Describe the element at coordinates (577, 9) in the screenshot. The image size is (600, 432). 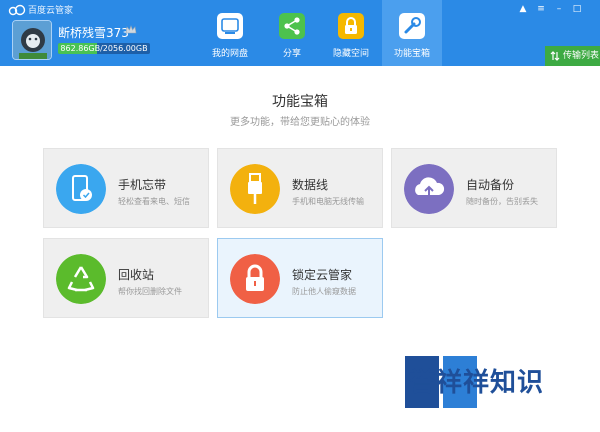
I see `maximize-icon: □` at that location.